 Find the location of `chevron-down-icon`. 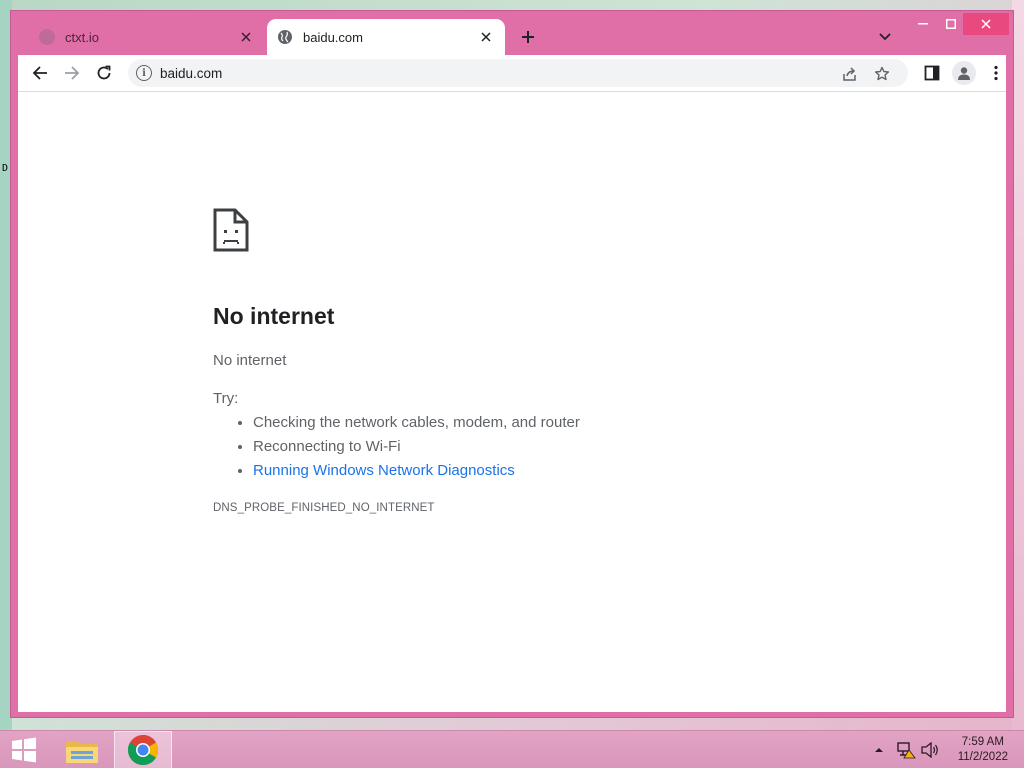

chevron-down-icon is located at coordinates (885, 37).